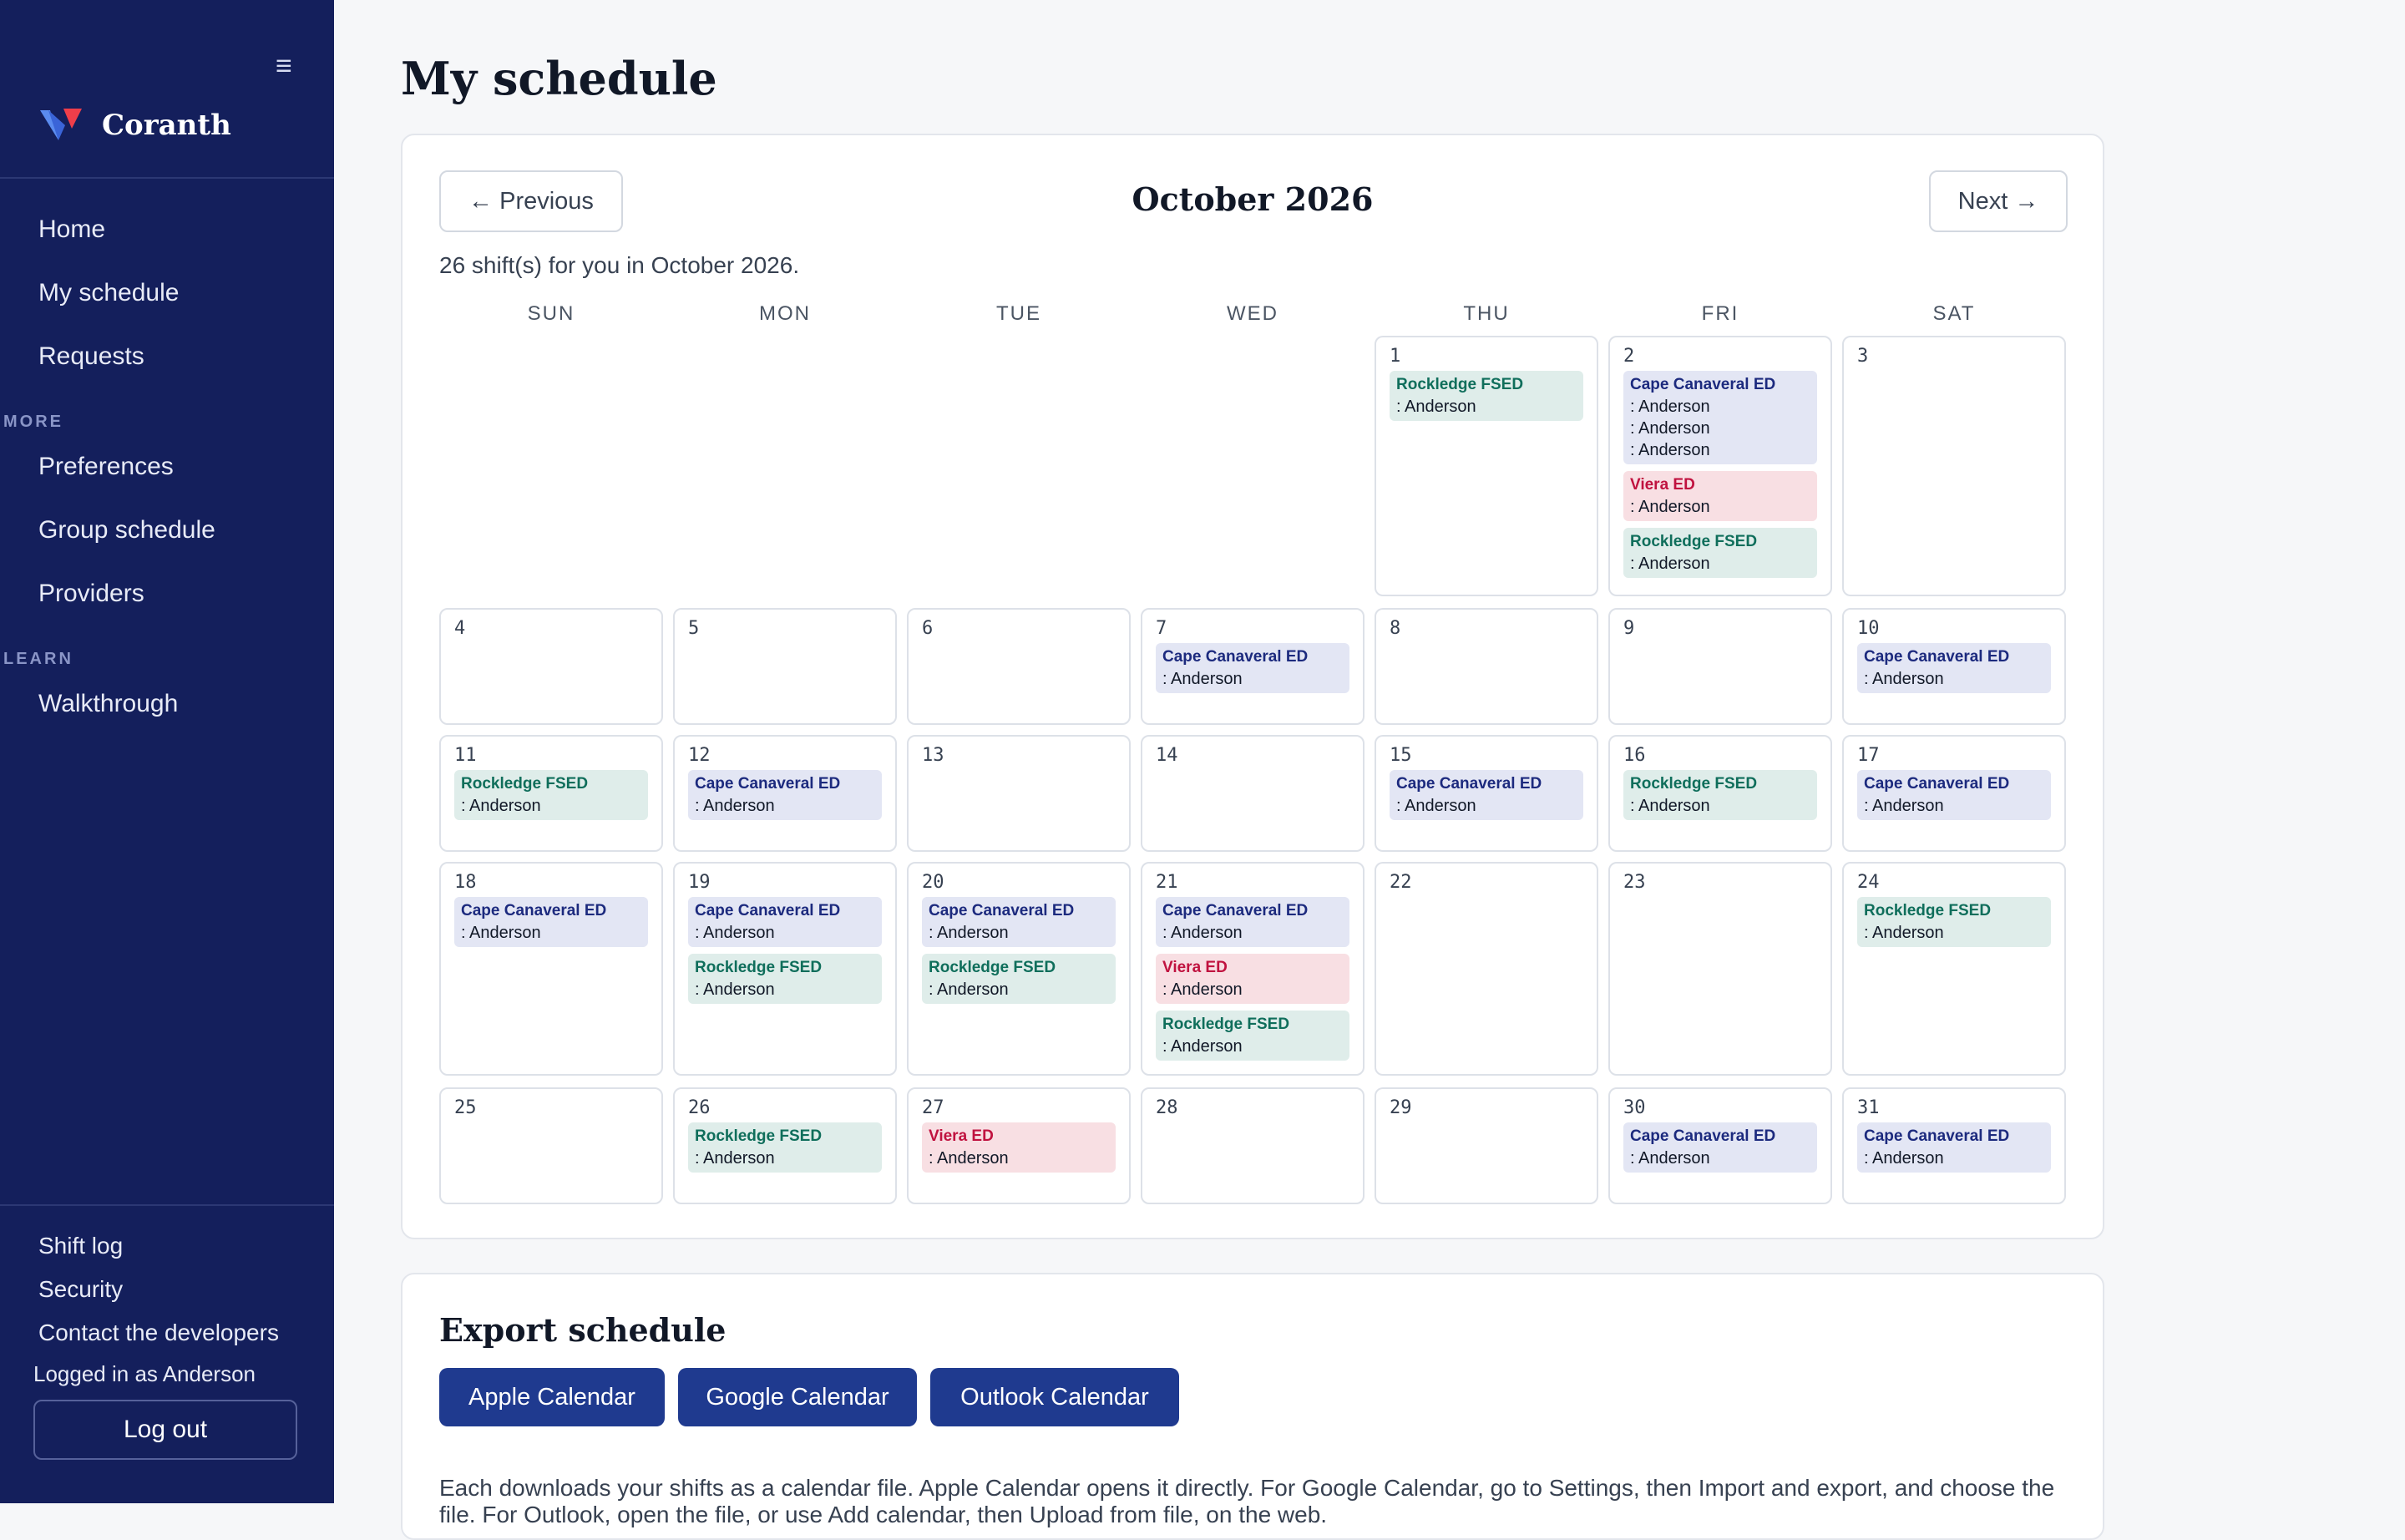 This screenshot has width=2405, height=1540. Describe the element at coordinates (551, 313) in the screenshot. I see `weekday-header: SUN` at that location.